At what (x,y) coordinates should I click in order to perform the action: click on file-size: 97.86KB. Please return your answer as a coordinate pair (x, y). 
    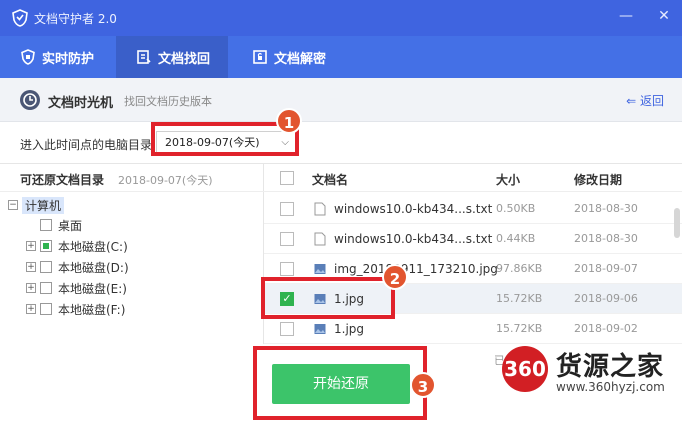
    Looking at the image, I should click on (519, 268).